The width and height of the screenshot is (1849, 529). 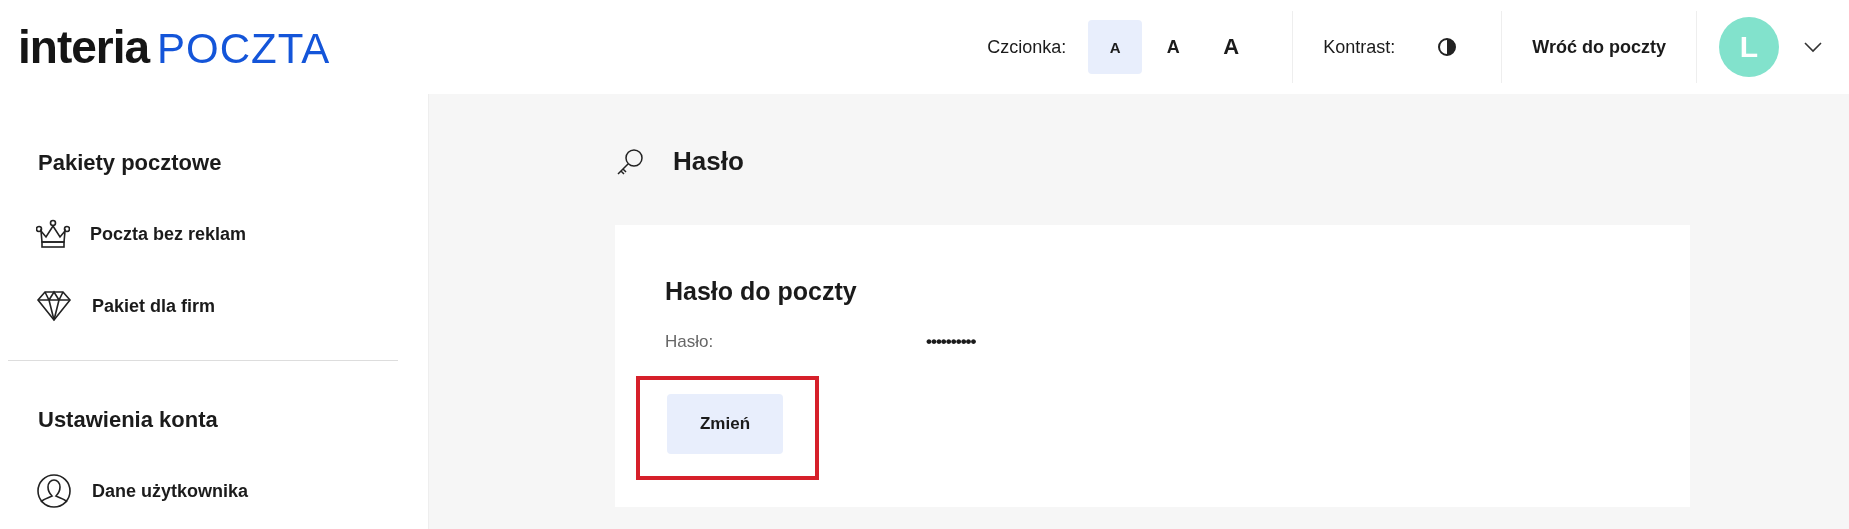 What do you see at coordinates (708, 161) in the screenshot?
I see `page-title: Hasło` at bounding box center [708, 161].